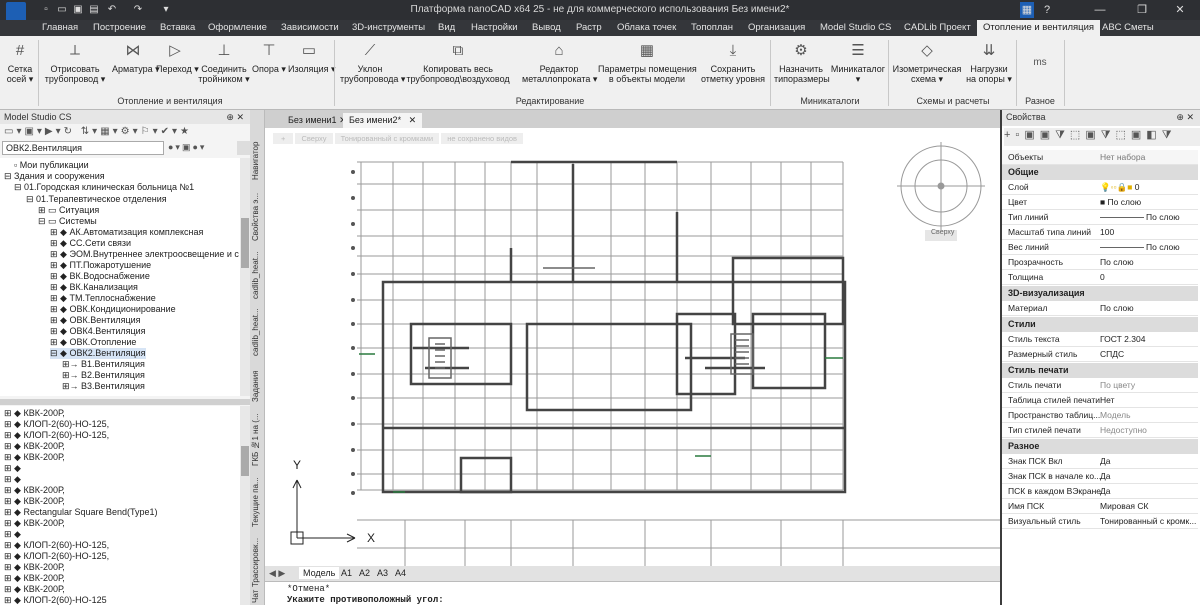  Describe the element at coordinates (858, 63) in the screenshot. I see `minicatalog-button: ☰ Миникаталог ▾` at that location.